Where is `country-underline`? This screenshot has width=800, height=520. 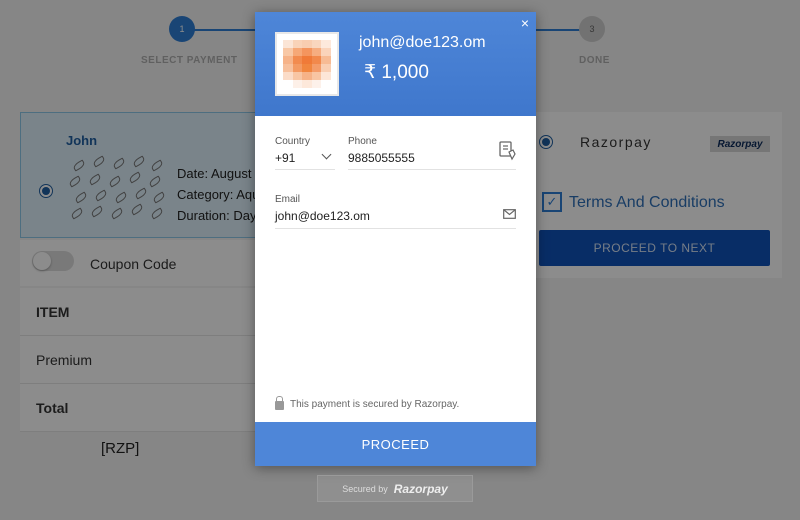
country-underline is located at coordinates (305, 169).